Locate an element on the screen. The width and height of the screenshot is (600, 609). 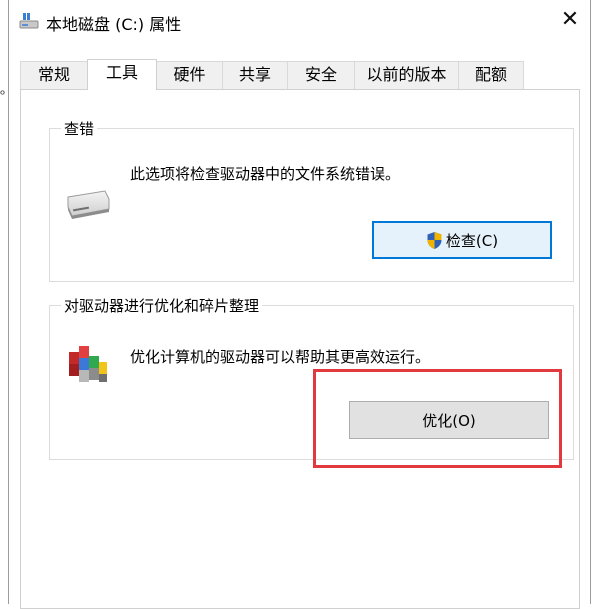
close-icon: ✕ is located at coordinates (570, 19).